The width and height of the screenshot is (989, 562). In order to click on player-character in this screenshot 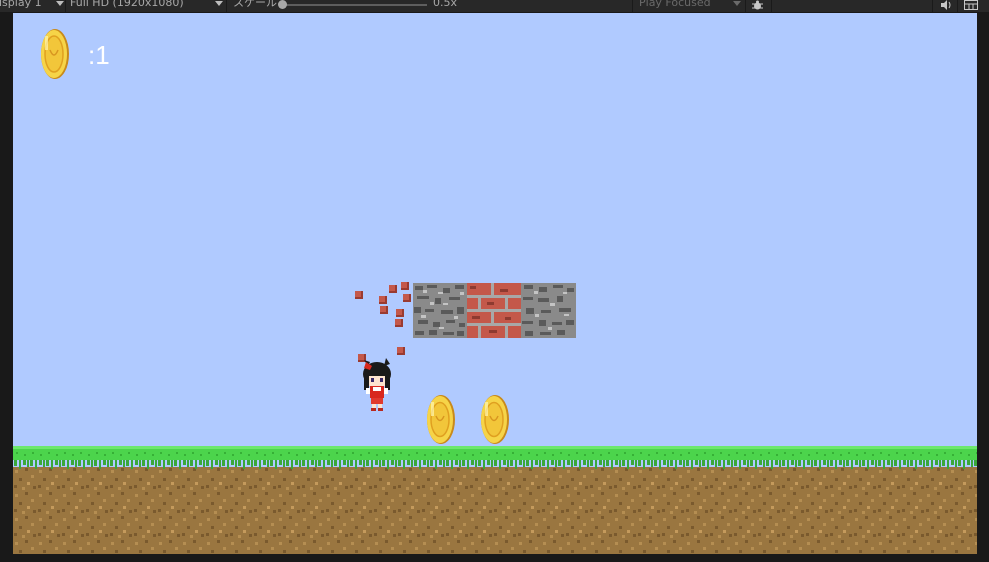, I will do `click(377, 384)`.